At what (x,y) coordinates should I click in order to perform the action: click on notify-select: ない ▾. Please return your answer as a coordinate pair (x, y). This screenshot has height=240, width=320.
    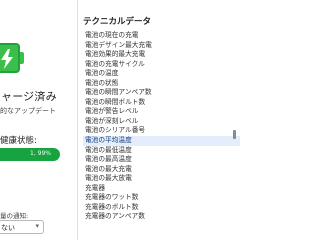
    Looking at the image, I should click on (22, 227).